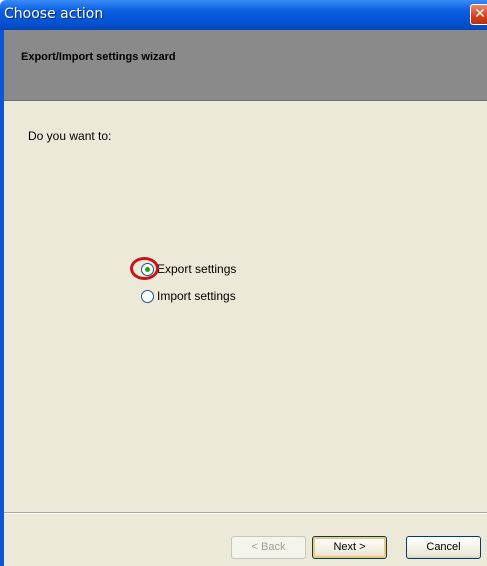  What do you see at coordinates (243, 15) in the screenshot?
I see `titlebar: Choose action ✕` at bounding box center [243, 15].